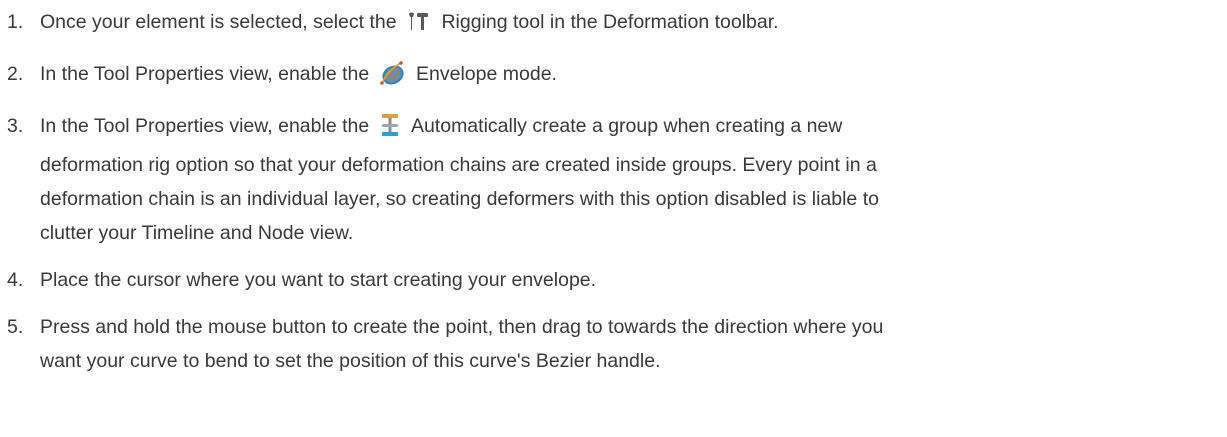 This screenshot has width=1227, height=437. Describe the element at coordinates (15, 280) in the screenshot. I see `step-number: 4.` at that location.